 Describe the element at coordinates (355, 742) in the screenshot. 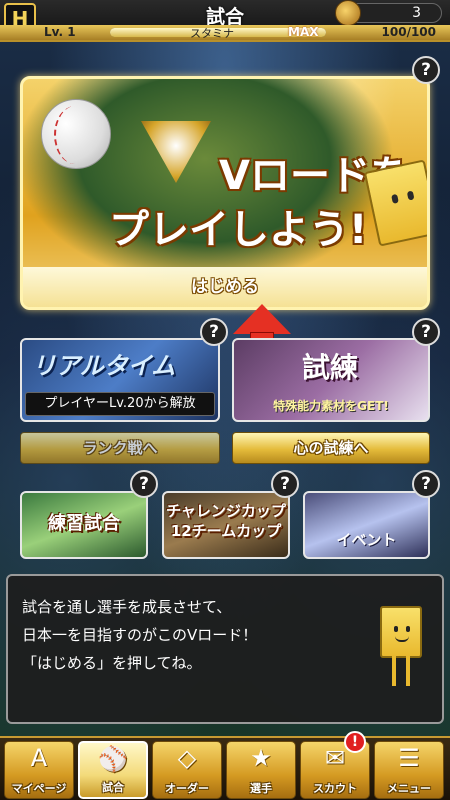

I see `notification-badge: !` at that location.